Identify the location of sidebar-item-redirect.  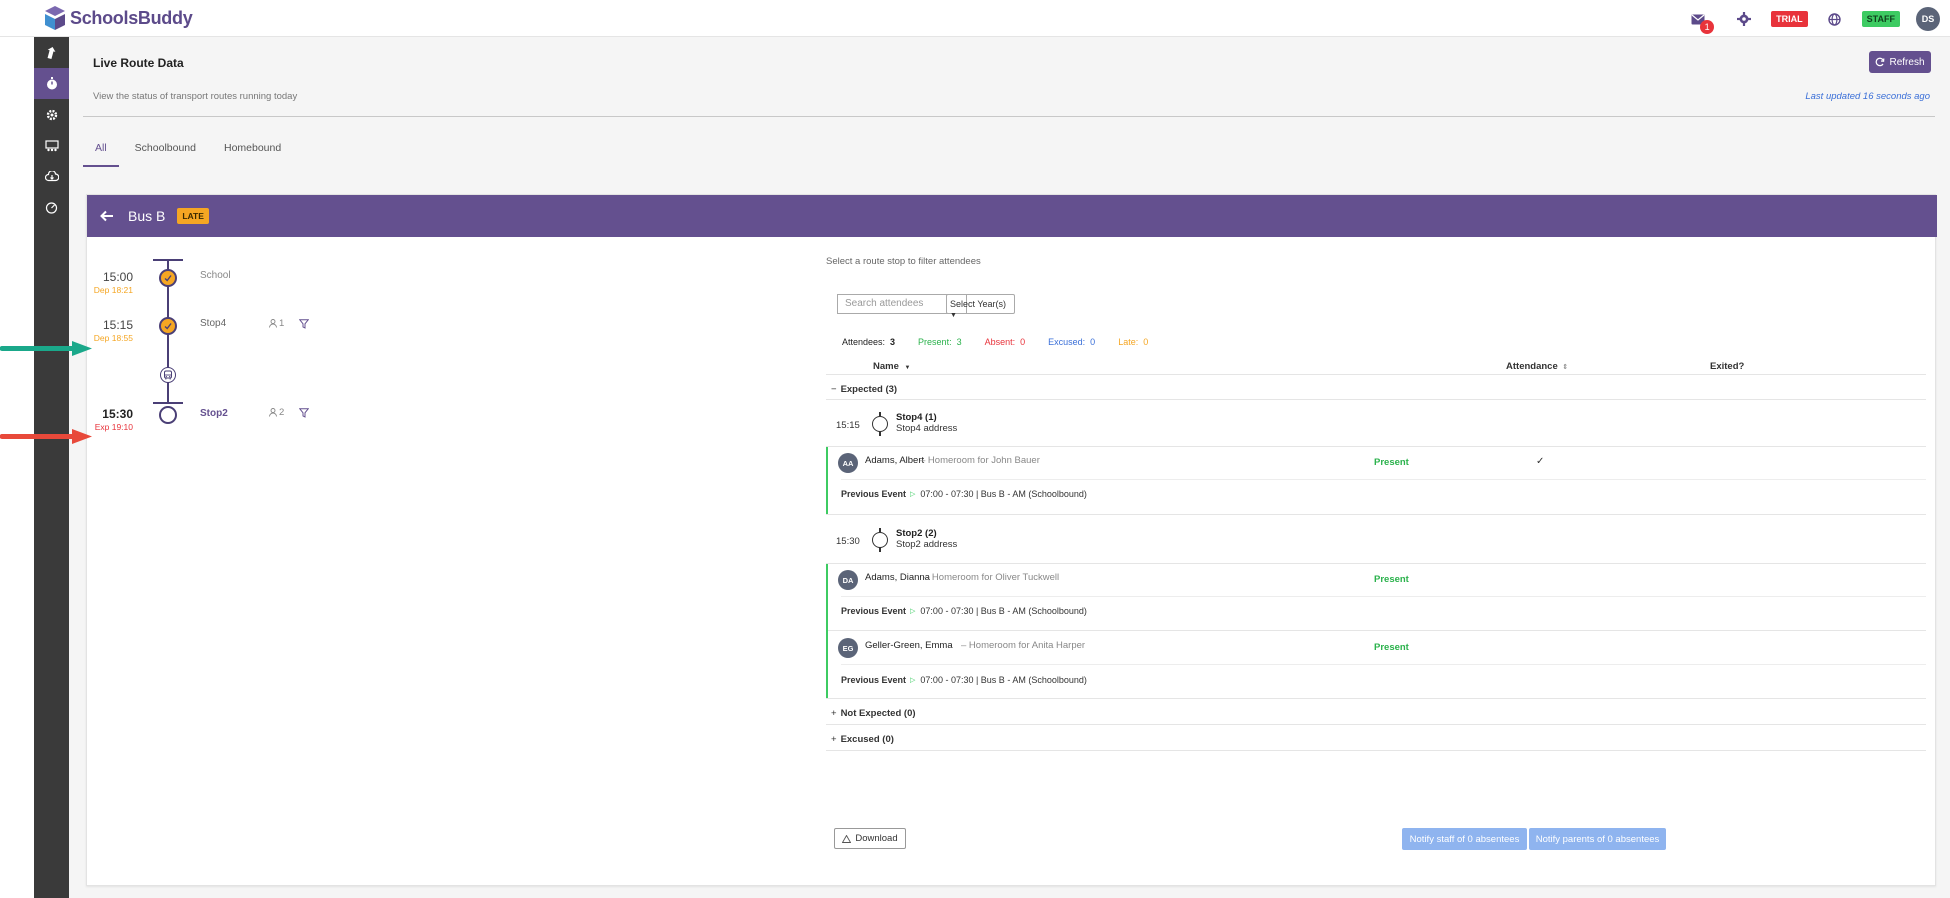
(51, 52).